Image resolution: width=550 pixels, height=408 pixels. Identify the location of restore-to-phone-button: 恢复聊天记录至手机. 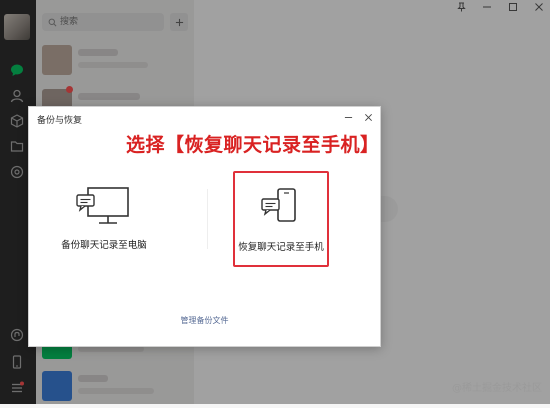
(281, 219).